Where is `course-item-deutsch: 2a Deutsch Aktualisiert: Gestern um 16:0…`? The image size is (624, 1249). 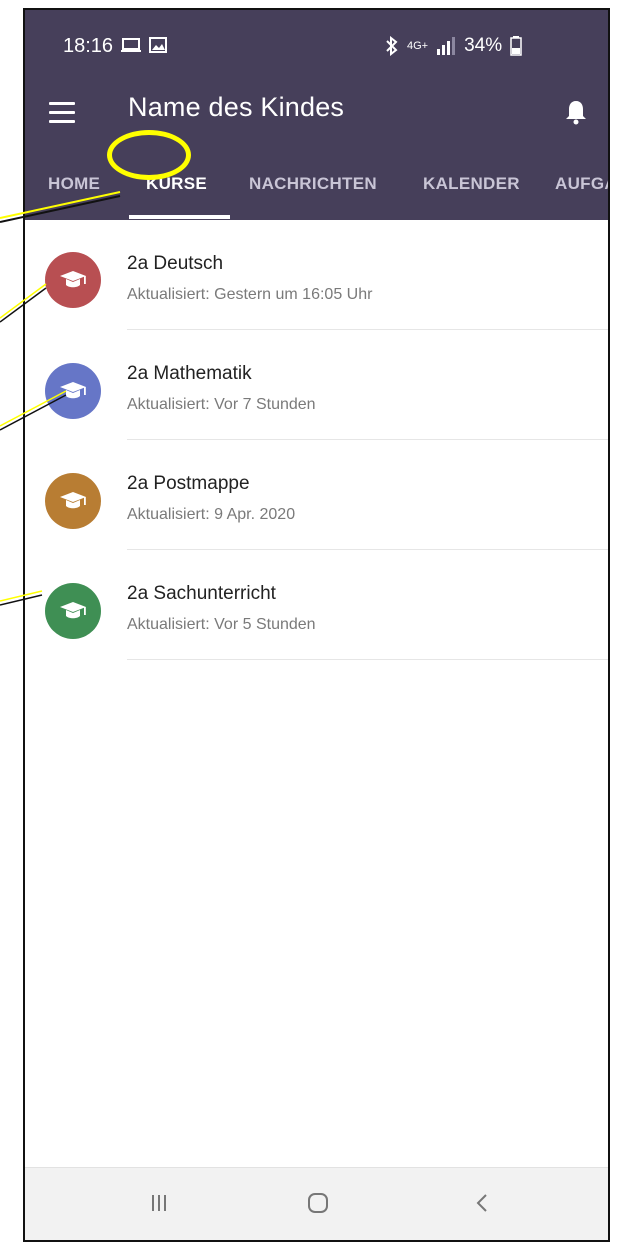
course-item-deutsch: 2a Deutsch Aktualisiert: Gestern um 16:0… is located at coordinates (316, 275).